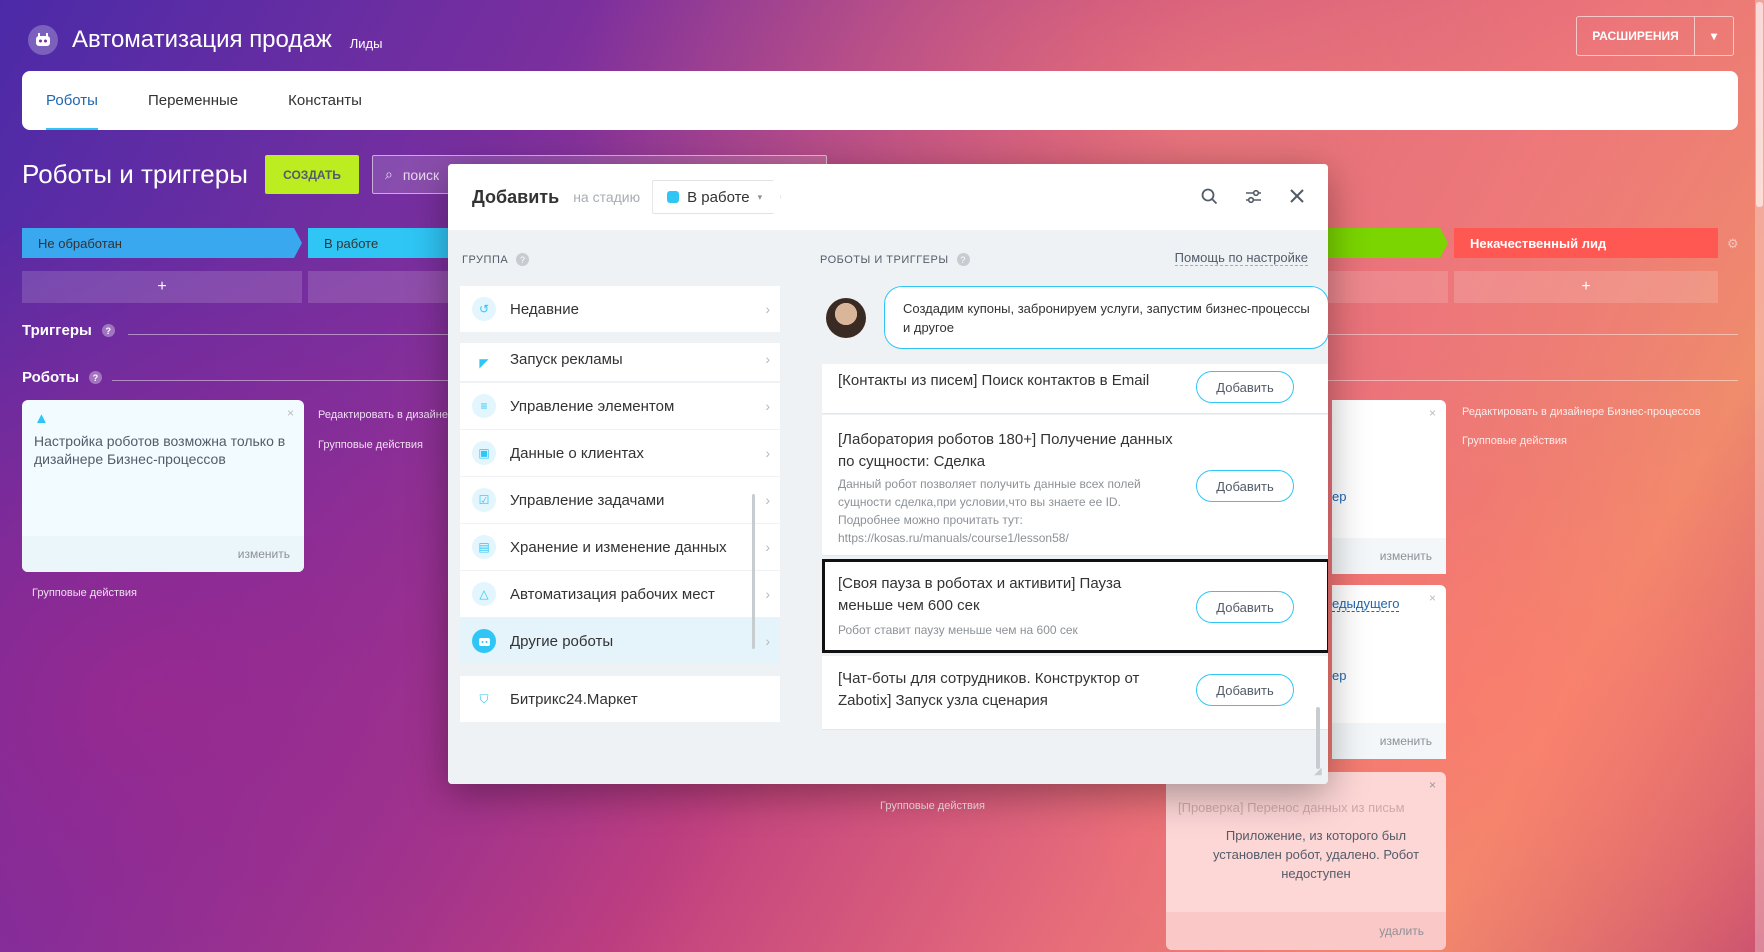 Image resolution: width=1764 pixels, height=952 pixels. I want to click on robots-heading: РОБОТЫ И ТРИГГЕРЫ ?, so click(895, 259).